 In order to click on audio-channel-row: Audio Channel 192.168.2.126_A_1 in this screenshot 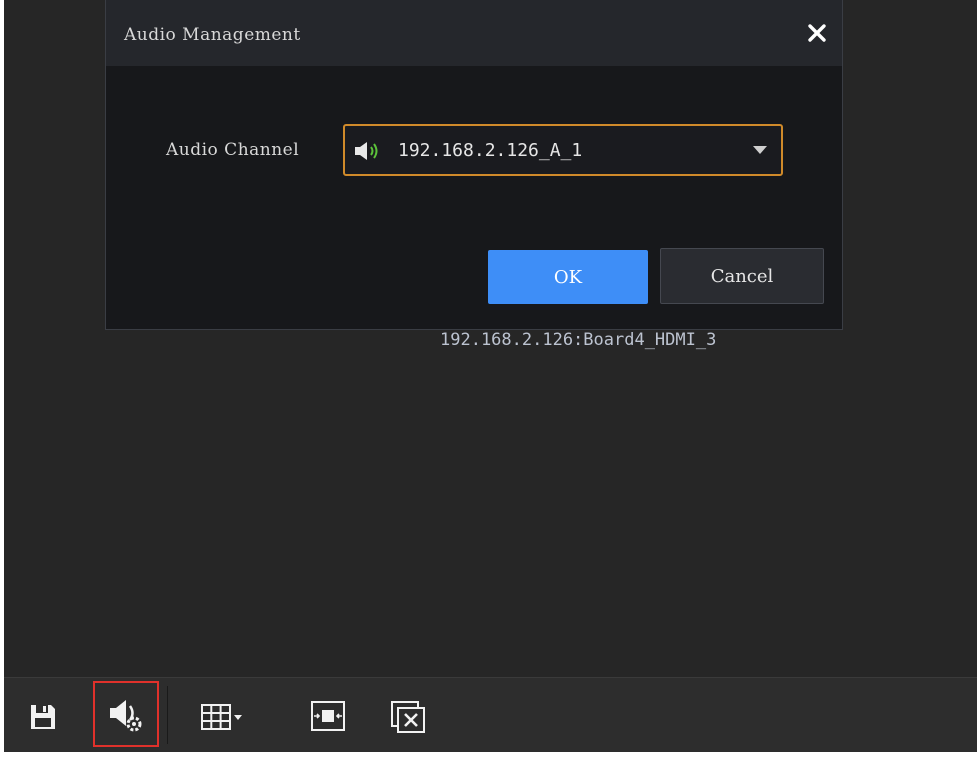, I will do `click(474, 151)`.